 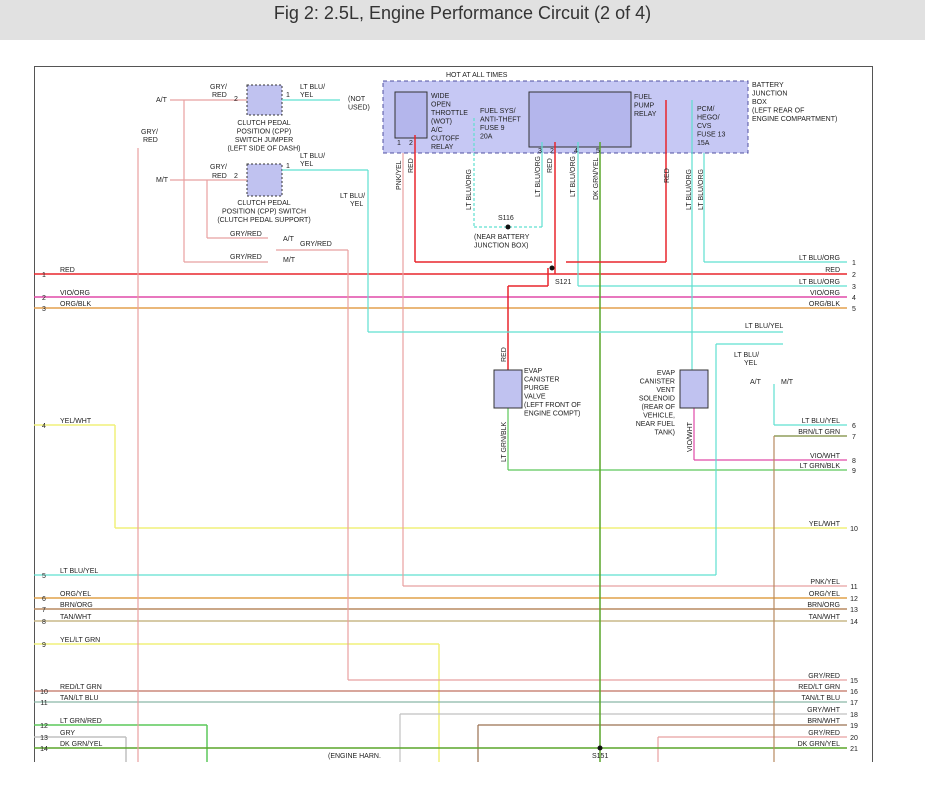 I want to click on left-wire-number: 10, so click(x=44, y=692).